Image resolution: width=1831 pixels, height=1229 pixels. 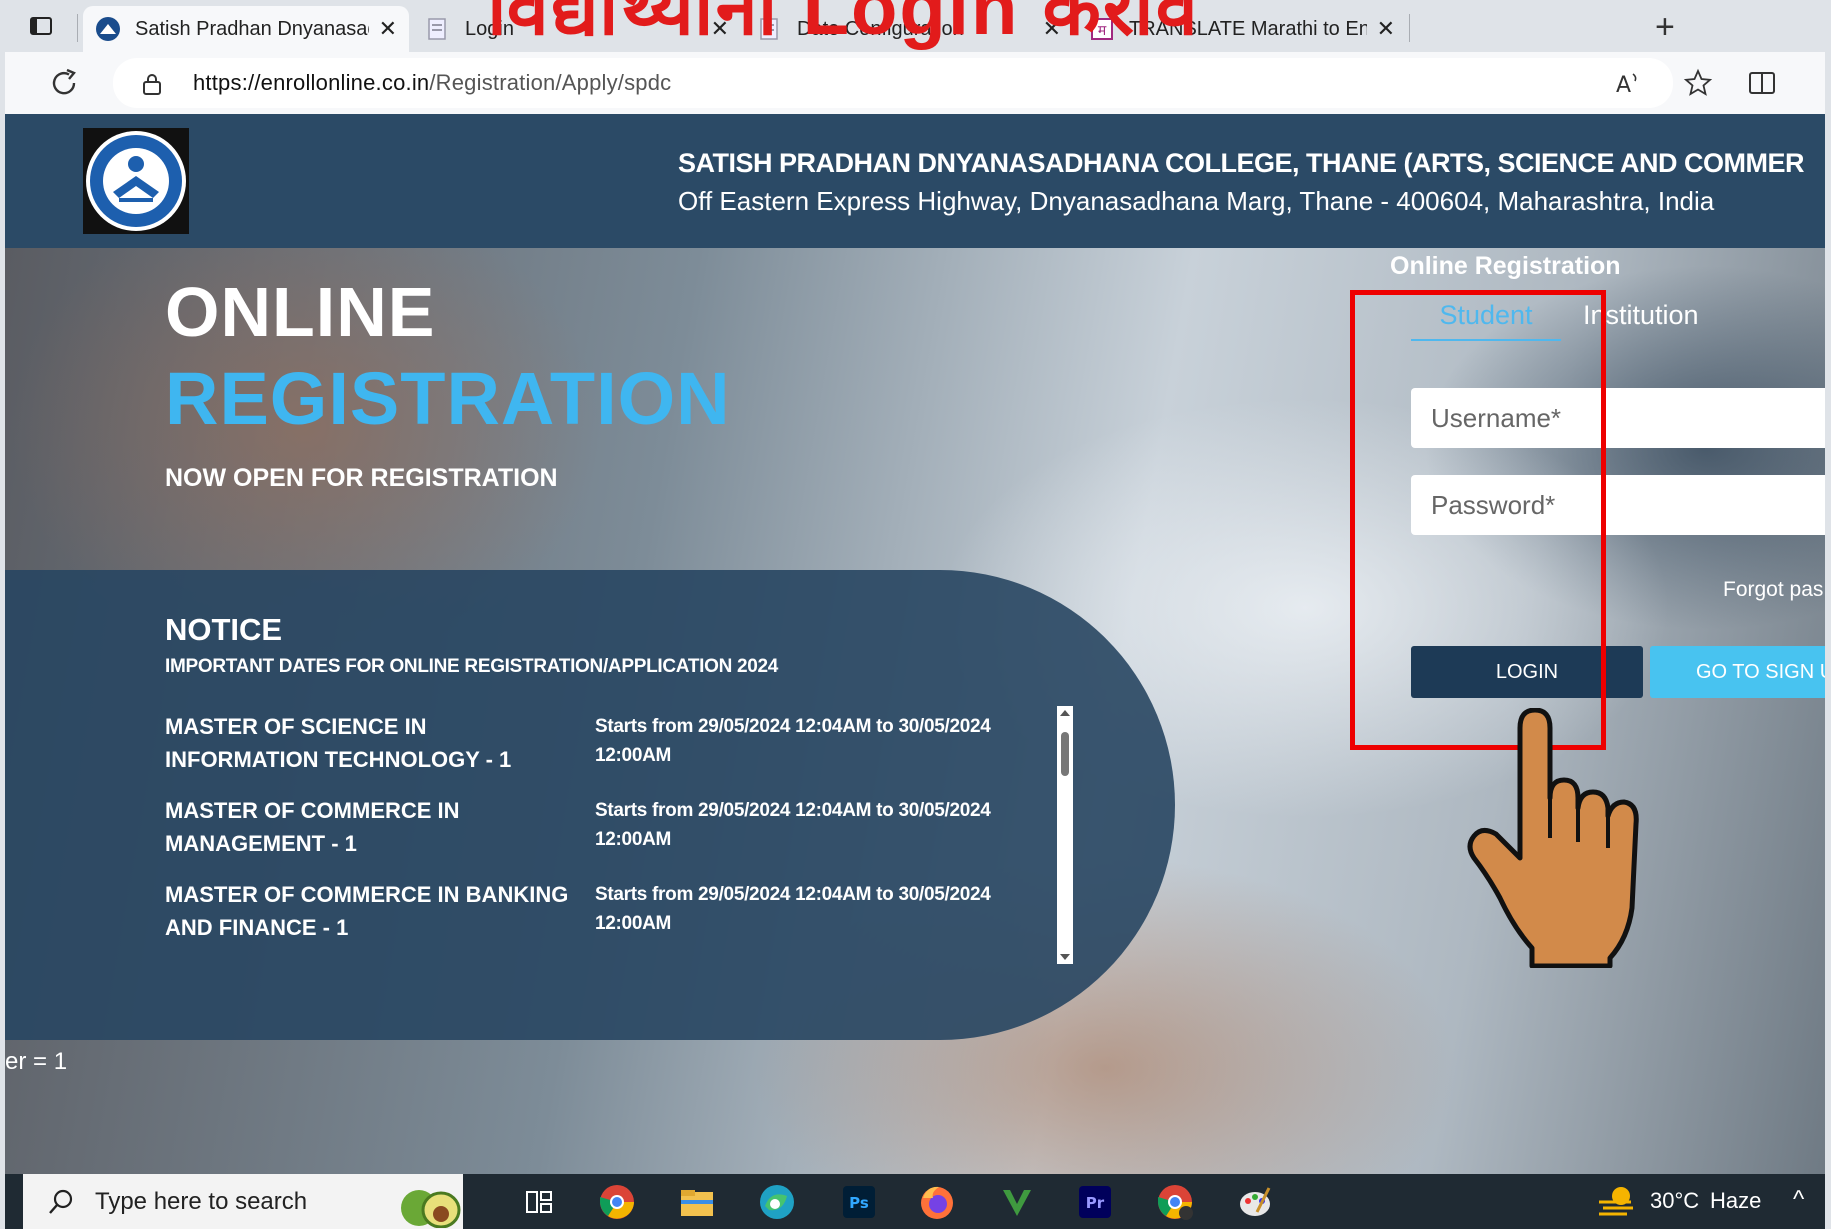 I want to click on firefox-icon, so click(x=937, y=1202).